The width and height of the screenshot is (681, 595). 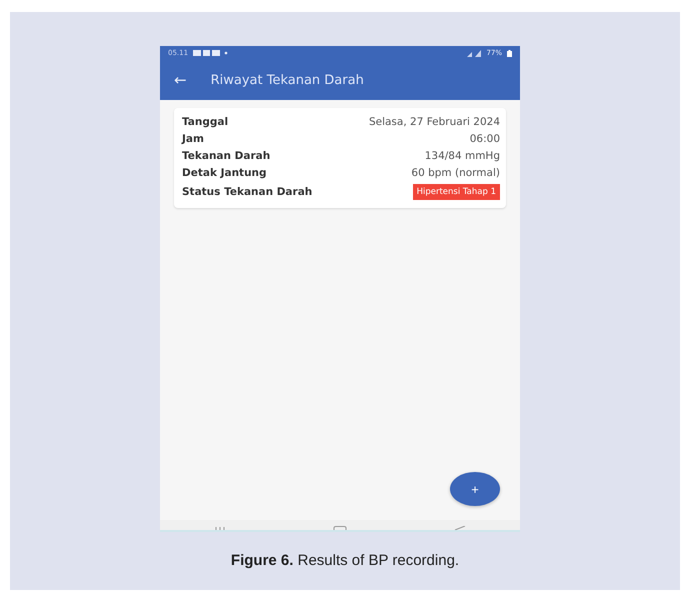 I want to click on battery-icon, so click(x=509, y=53).